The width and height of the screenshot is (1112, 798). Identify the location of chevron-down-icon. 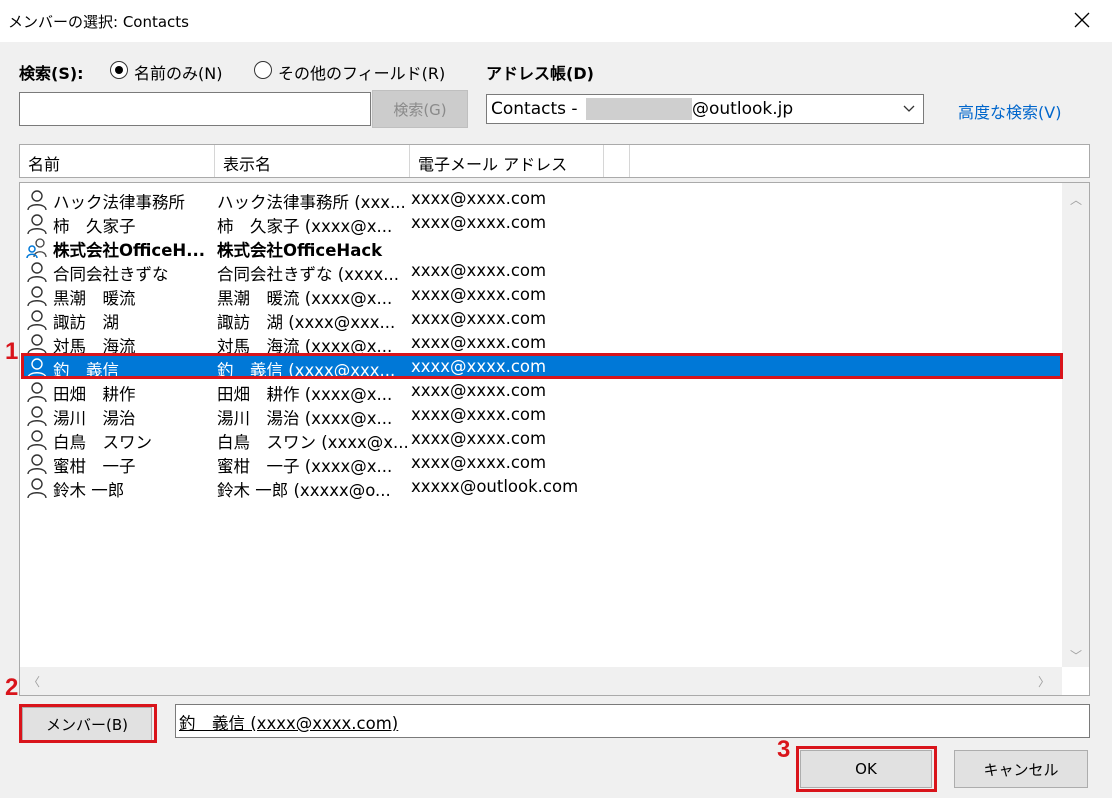
(909, 108).